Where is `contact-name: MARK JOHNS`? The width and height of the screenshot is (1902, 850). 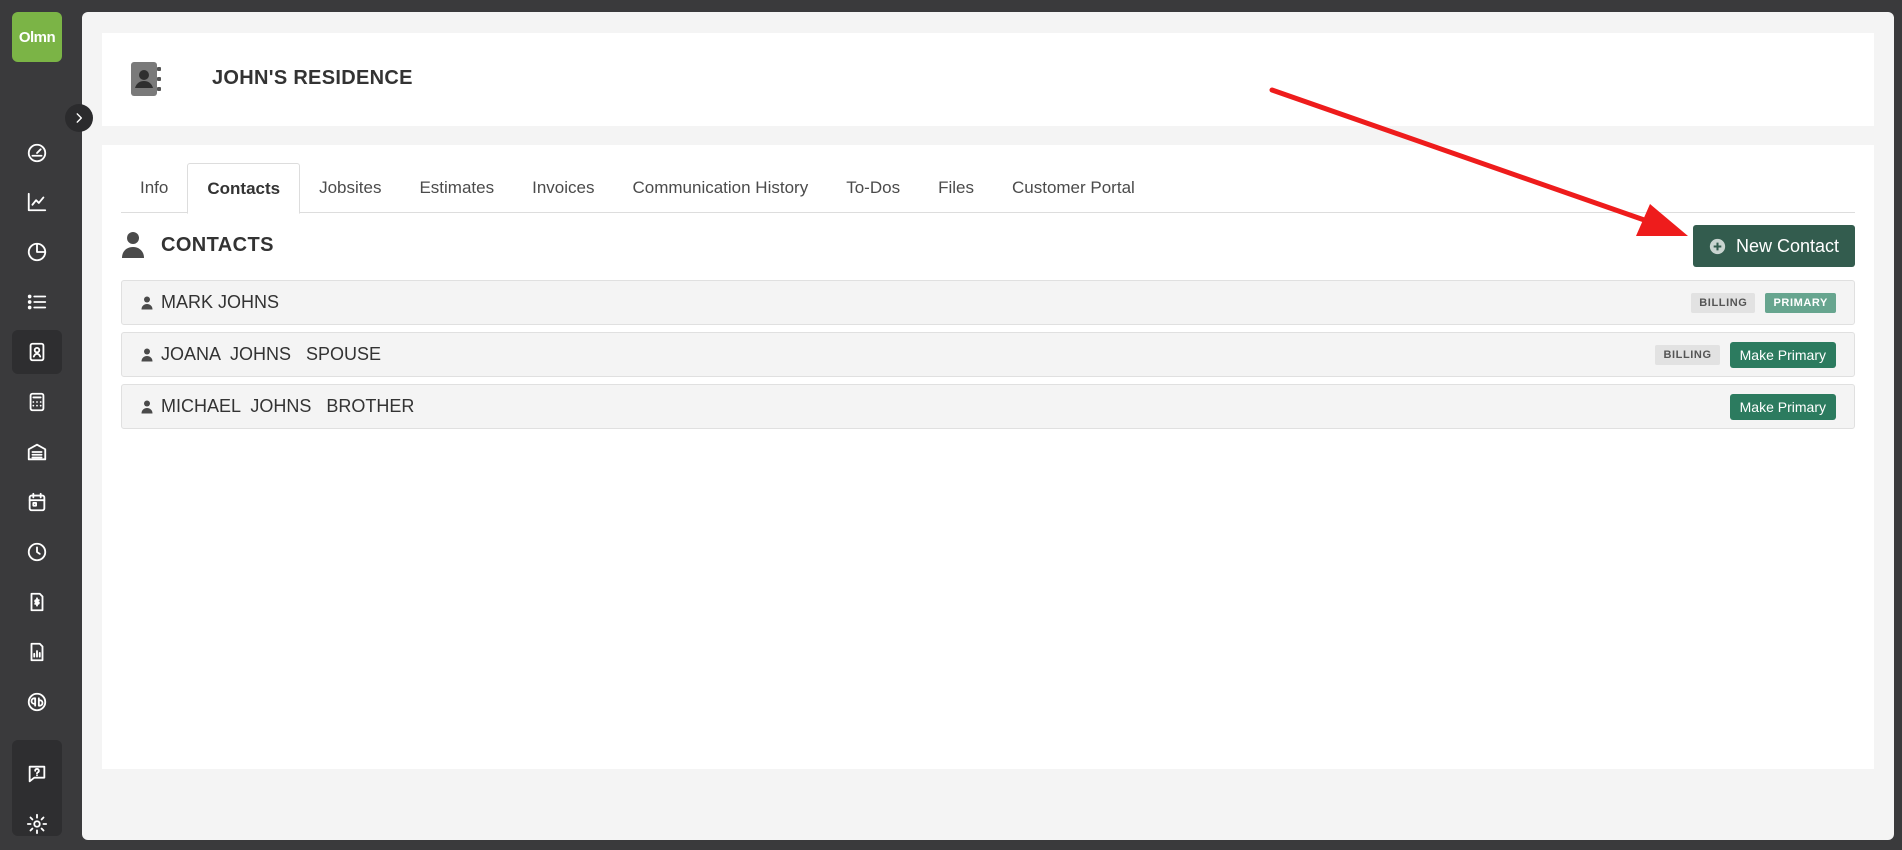 contact-name: MARK JOHNS is located at coordinates (220, 302).